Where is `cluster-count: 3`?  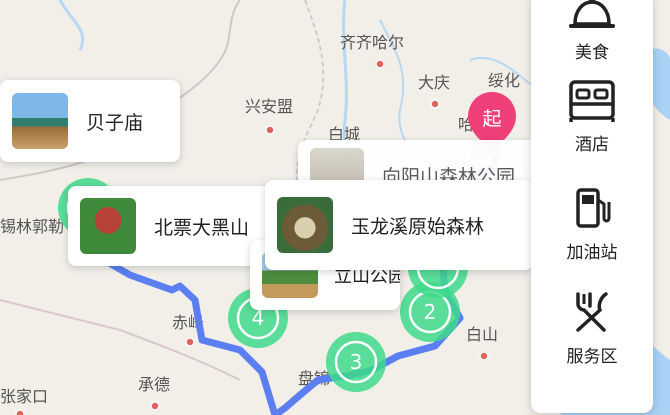 cluster-count: 3 is located at coordinates (356, 362).